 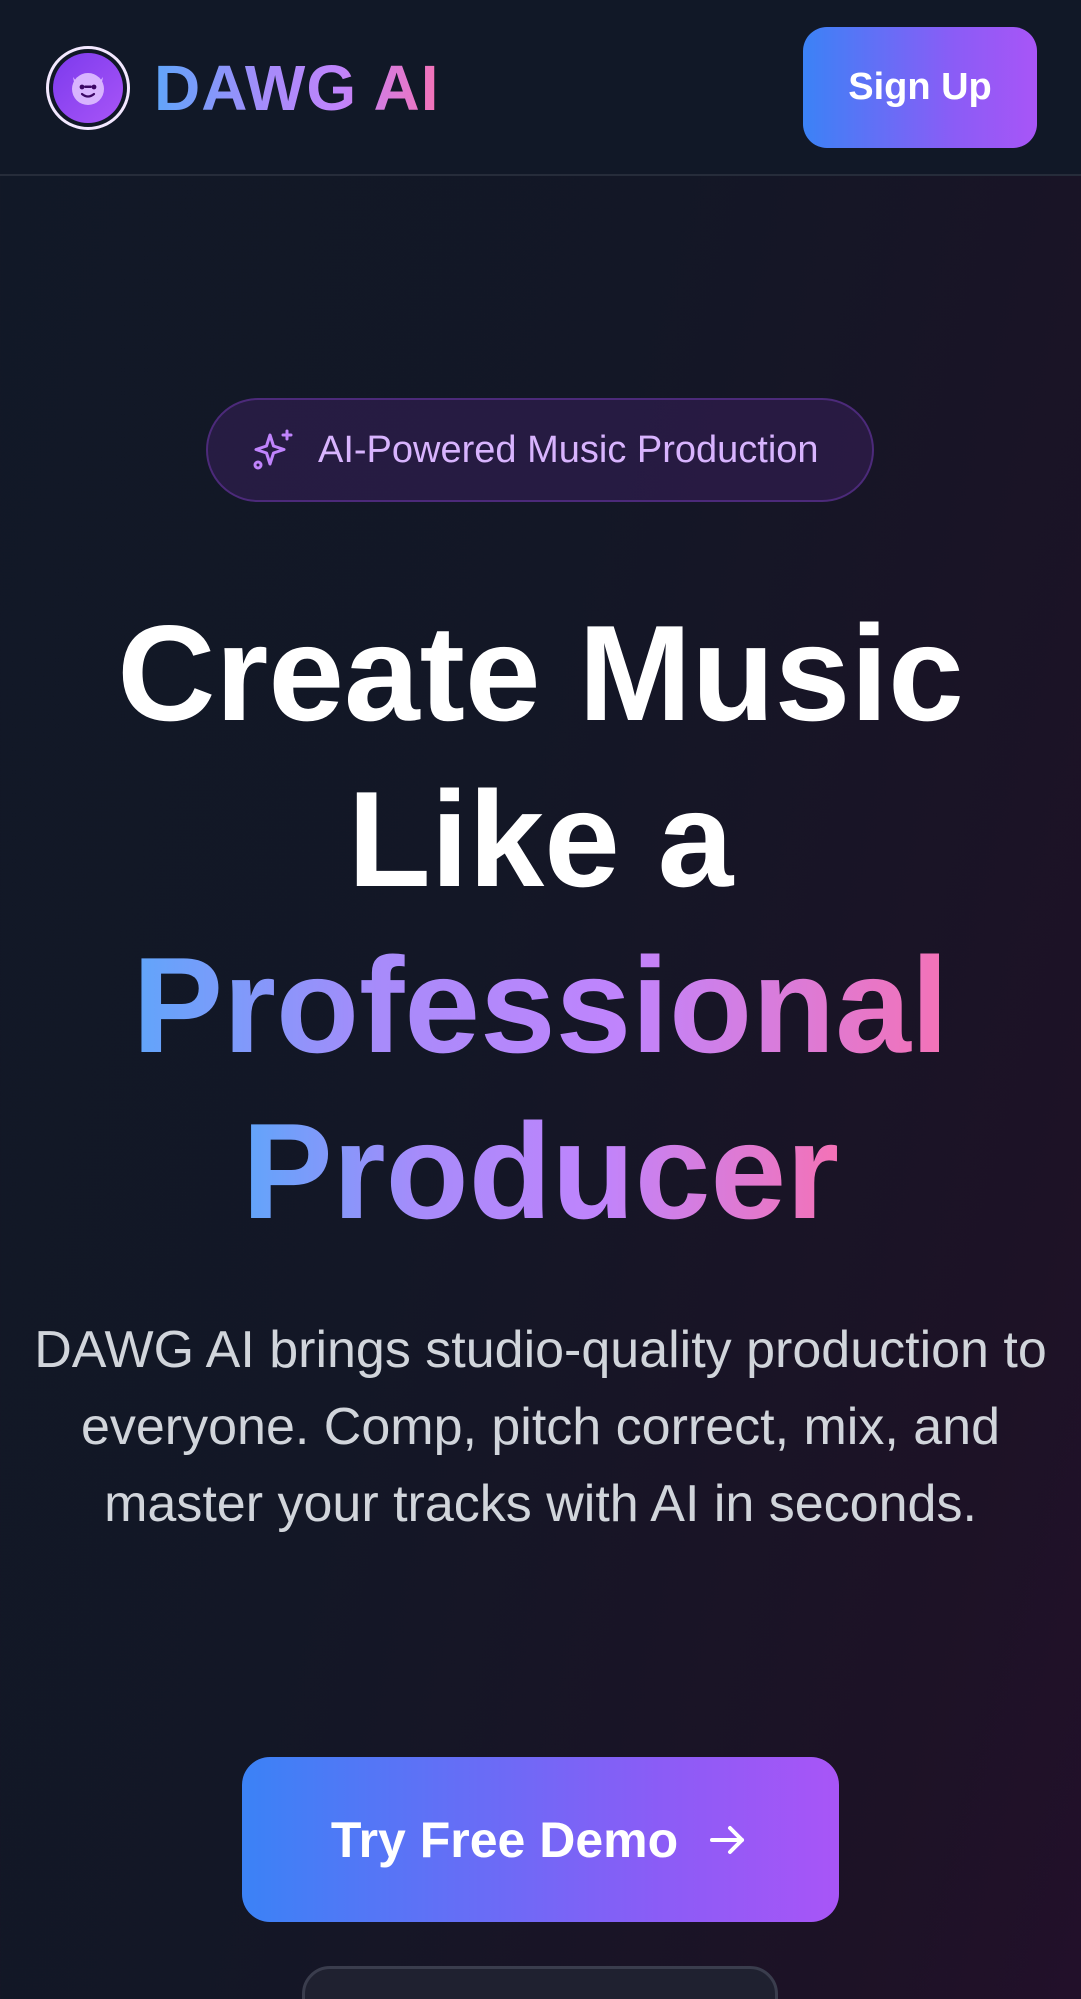 What do you see at coordinates (540, 1005) in the screenshot?
I see `headline-highlight-professional: Professional` at bounding box center [540, 1005].